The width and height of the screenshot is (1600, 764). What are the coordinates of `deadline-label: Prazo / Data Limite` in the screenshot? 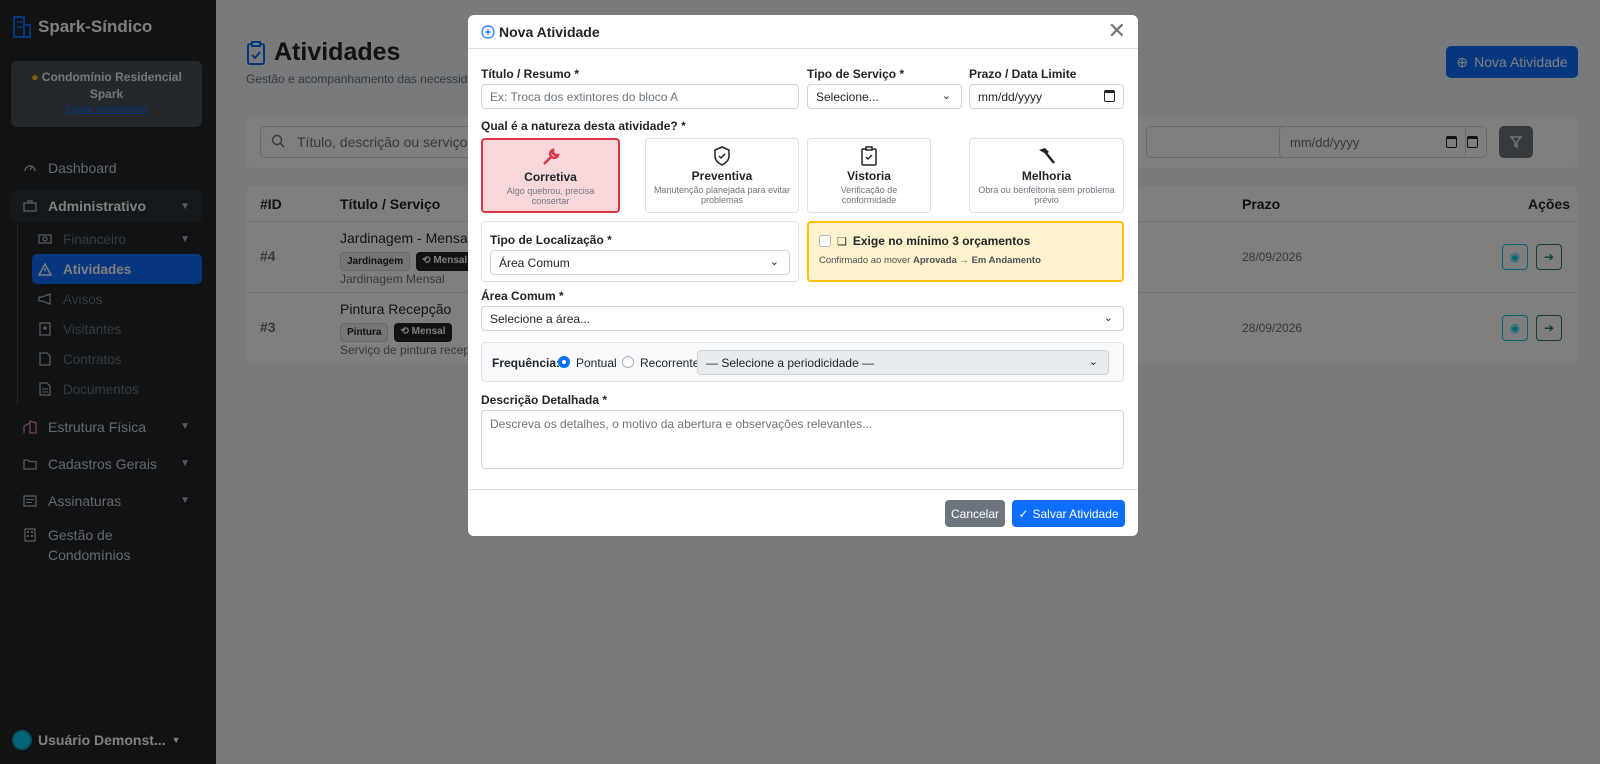 It's located at (1023, 74).